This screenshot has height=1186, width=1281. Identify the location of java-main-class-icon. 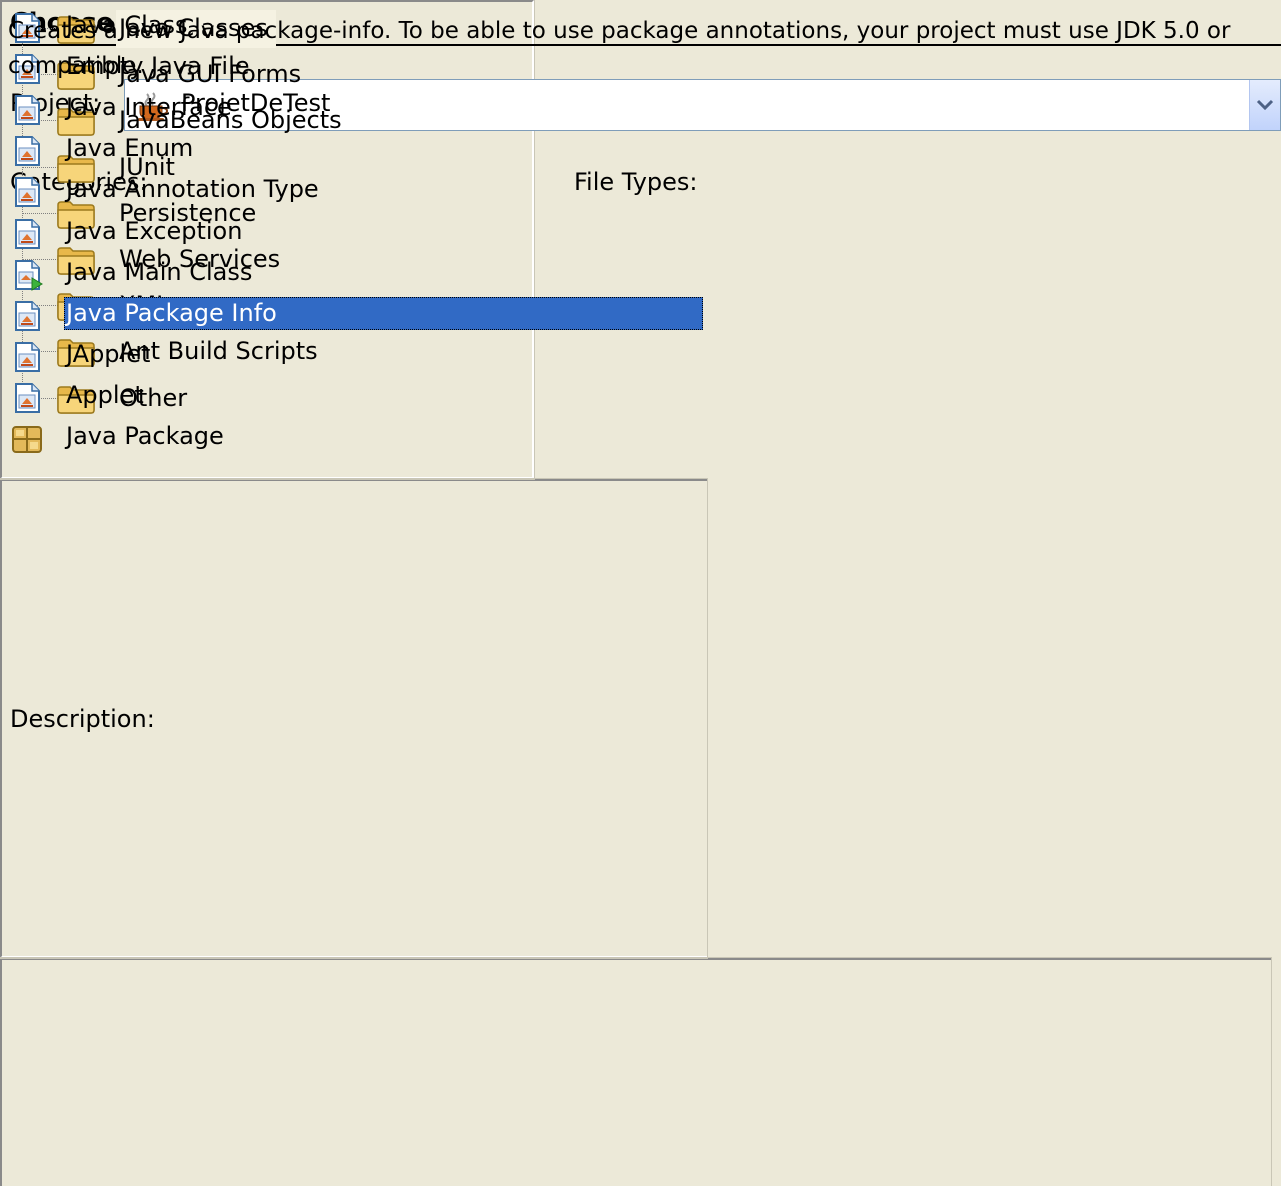
(27, 275).